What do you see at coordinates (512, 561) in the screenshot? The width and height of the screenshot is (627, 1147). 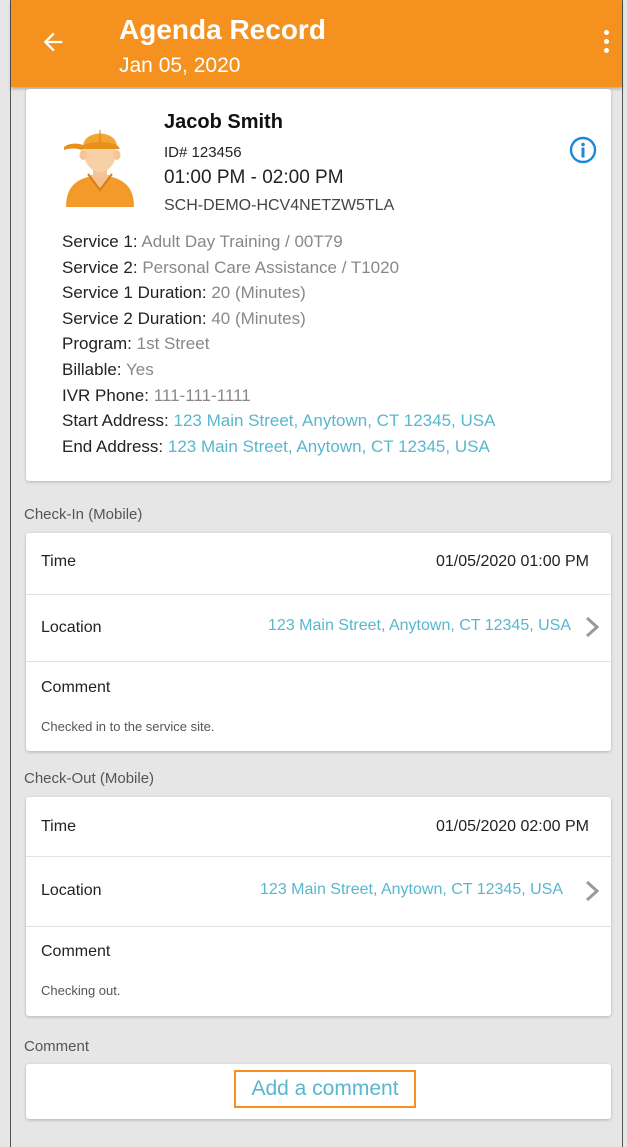 I see `checkin-time-value: 01/05/2020 01:00 PM` at bounding box center [512, 561].